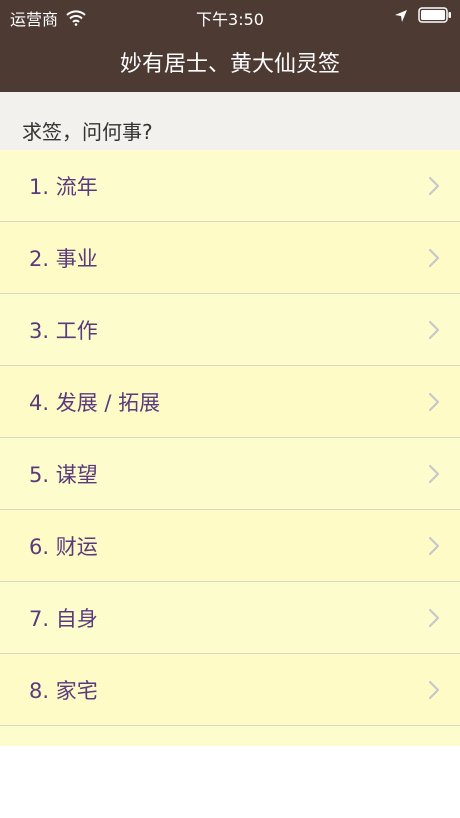  What do you see at coordinates (230, 121) in the screenshot?
I see `section-header: 求签，问何事?` at bounding box center [230, 121].